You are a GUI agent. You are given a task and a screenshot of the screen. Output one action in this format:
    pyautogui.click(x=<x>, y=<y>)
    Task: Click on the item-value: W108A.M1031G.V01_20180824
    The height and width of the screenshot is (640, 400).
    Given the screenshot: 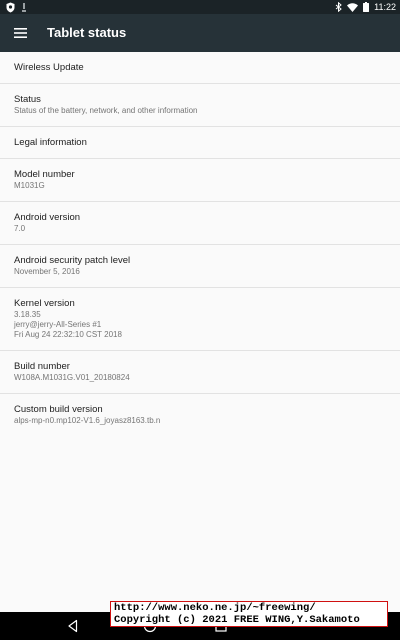 What is the action you would take?
    pyautogui.click(x=72, y=377)
    